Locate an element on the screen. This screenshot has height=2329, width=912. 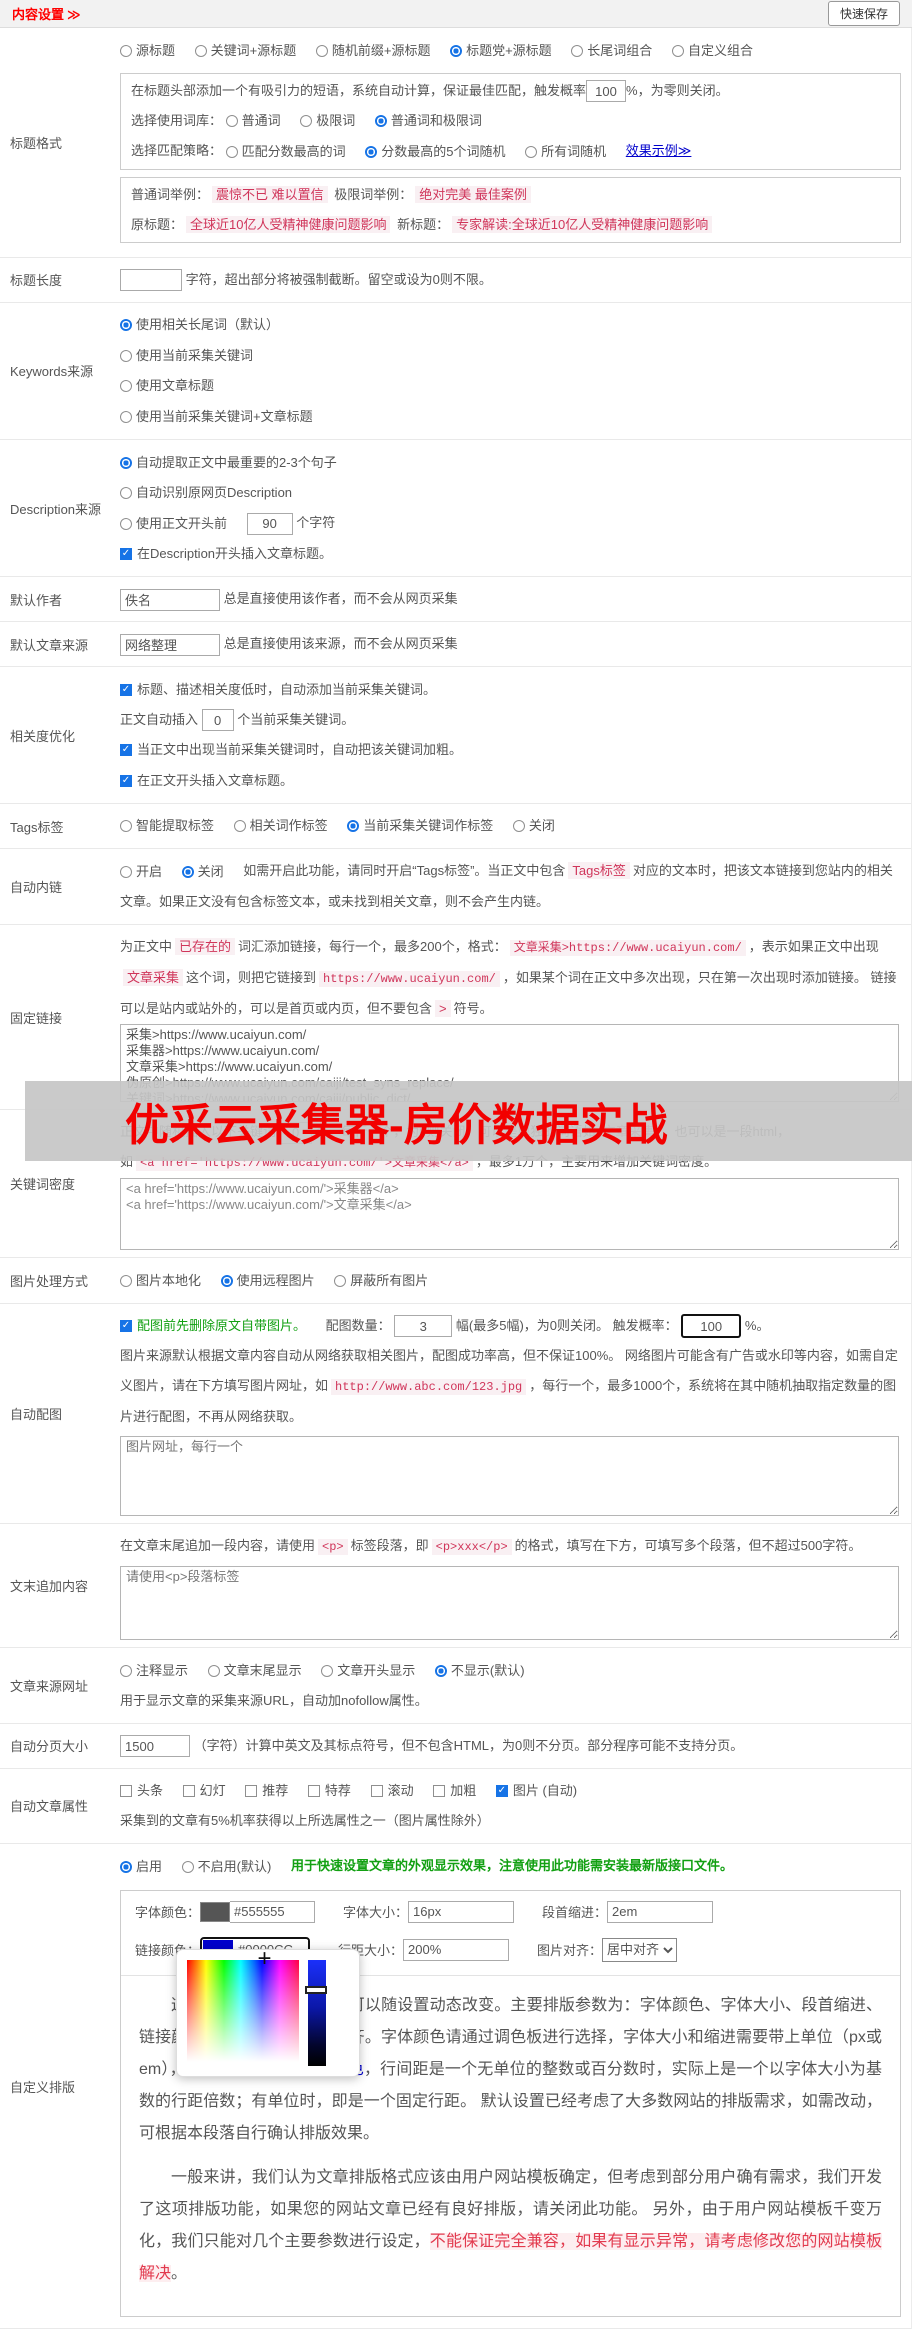
radio-option: 注释显示 is located at coordinates (154, 1671).